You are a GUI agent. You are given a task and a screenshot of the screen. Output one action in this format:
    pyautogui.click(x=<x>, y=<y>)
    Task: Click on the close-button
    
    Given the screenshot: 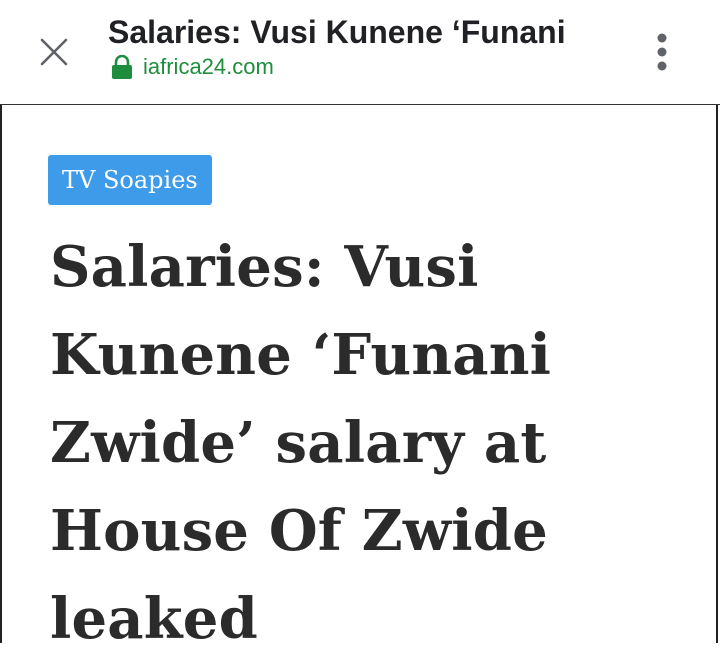 What is the action you would take?
    pyautogui.click(x=54, y=52)
    